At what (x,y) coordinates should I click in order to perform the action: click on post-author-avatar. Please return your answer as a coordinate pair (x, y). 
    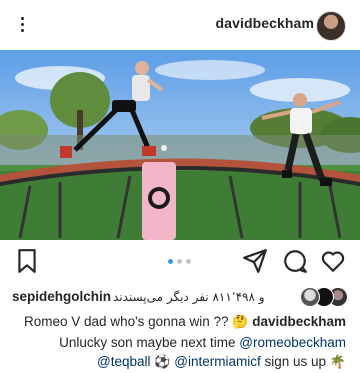
    Looking at the image, I should click on (331, 26).